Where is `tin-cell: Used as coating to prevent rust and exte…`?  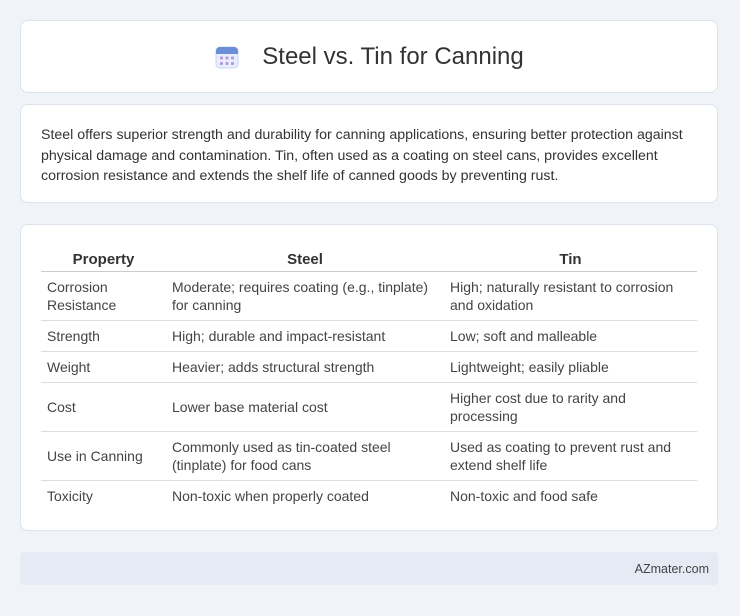 tin-cell: Used as coating to prevent rust and exte… is located at coordinates (570, 456).